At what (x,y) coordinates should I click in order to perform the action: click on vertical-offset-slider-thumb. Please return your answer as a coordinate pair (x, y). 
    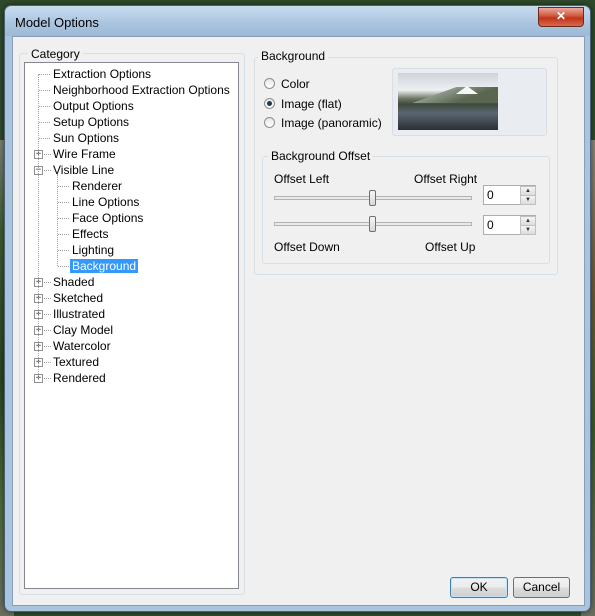
    Looking at the image, I should click on (372, 224).